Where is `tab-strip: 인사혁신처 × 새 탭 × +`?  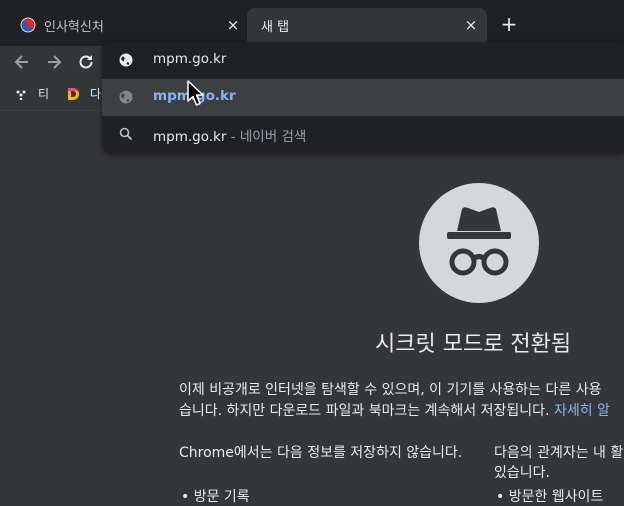
tab-strip: 인사혁신처 × 새 탭 × + is located at coordinates (312, 23).